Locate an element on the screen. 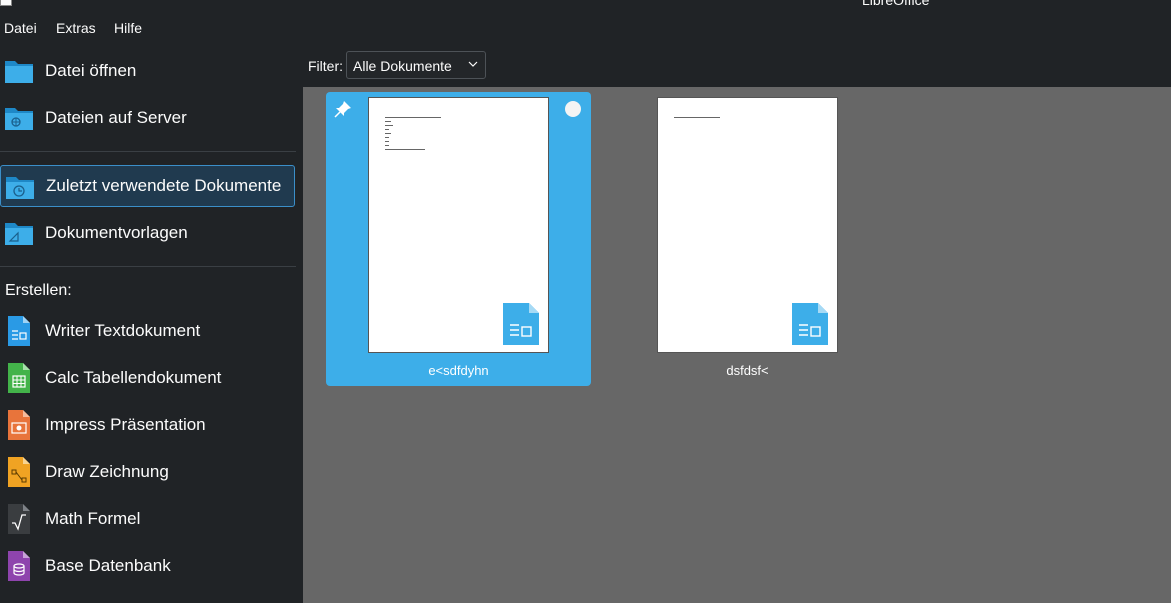 The width and height of the screenshot is (1171, 603). impress-presentation-label: Impress Präsentation is located at coordinates (125, 424).